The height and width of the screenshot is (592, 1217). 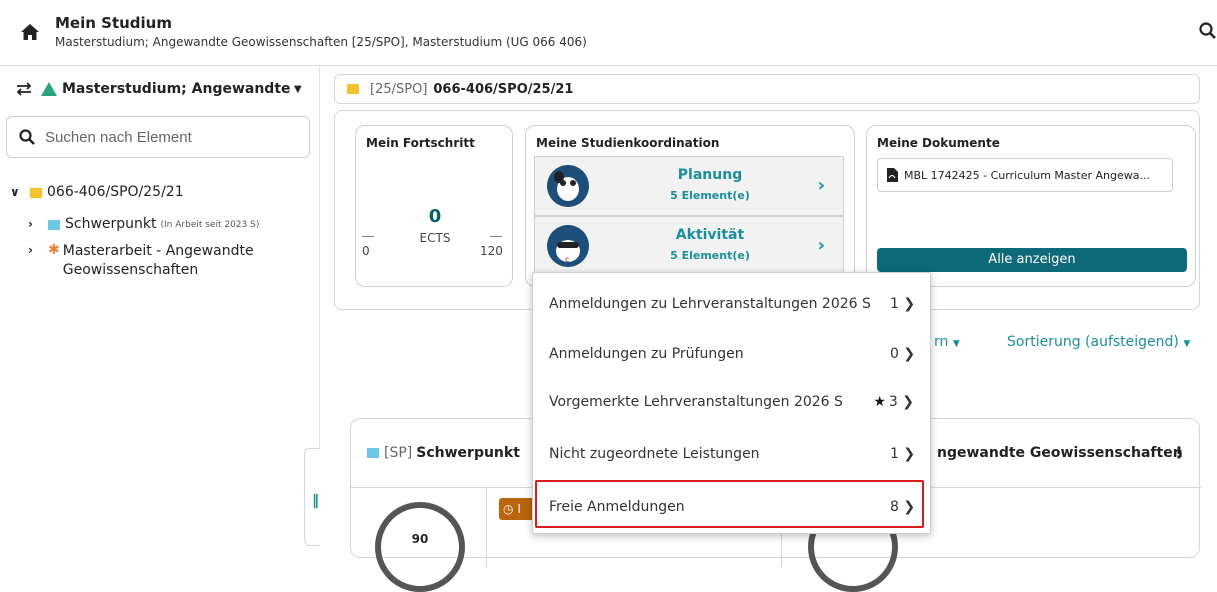 I want to click on menu-item-pruefungen: Anmeldungen zu Prüfungen 0 ❯, so click(x=731, y=354).